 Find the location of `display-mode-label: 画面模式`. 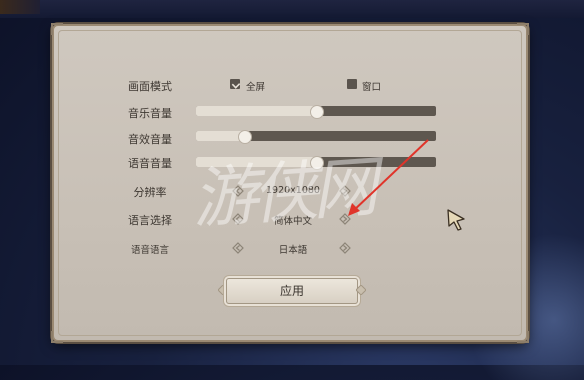

display-mode-label: 画面模式 is located at coordinates (150, 86).